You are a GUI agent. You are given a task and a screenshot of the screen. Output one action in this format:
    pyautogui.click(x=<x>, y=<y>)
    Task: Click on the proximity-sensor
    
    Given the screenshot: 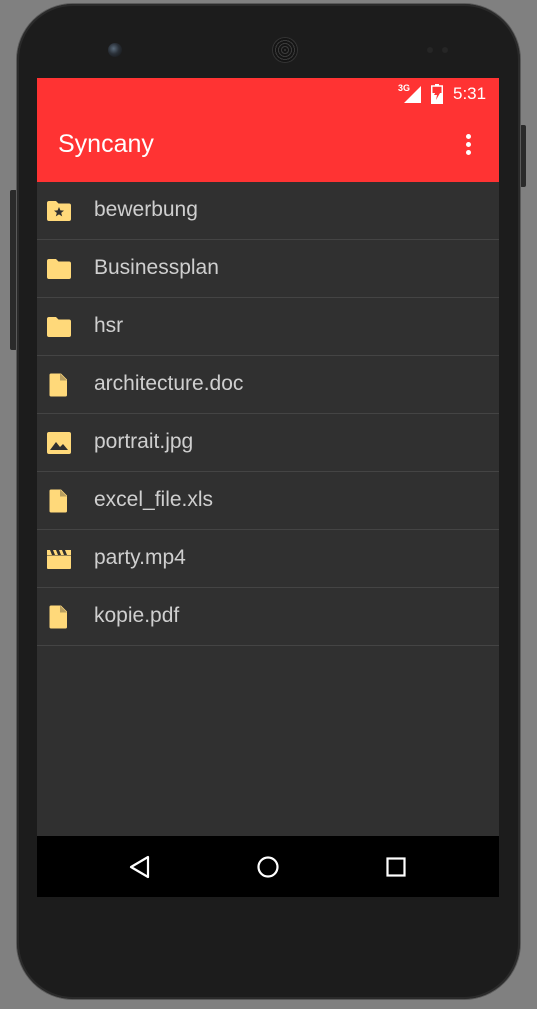 What is the action you would take?
    pyautogui.click(x=430, y=50)
    